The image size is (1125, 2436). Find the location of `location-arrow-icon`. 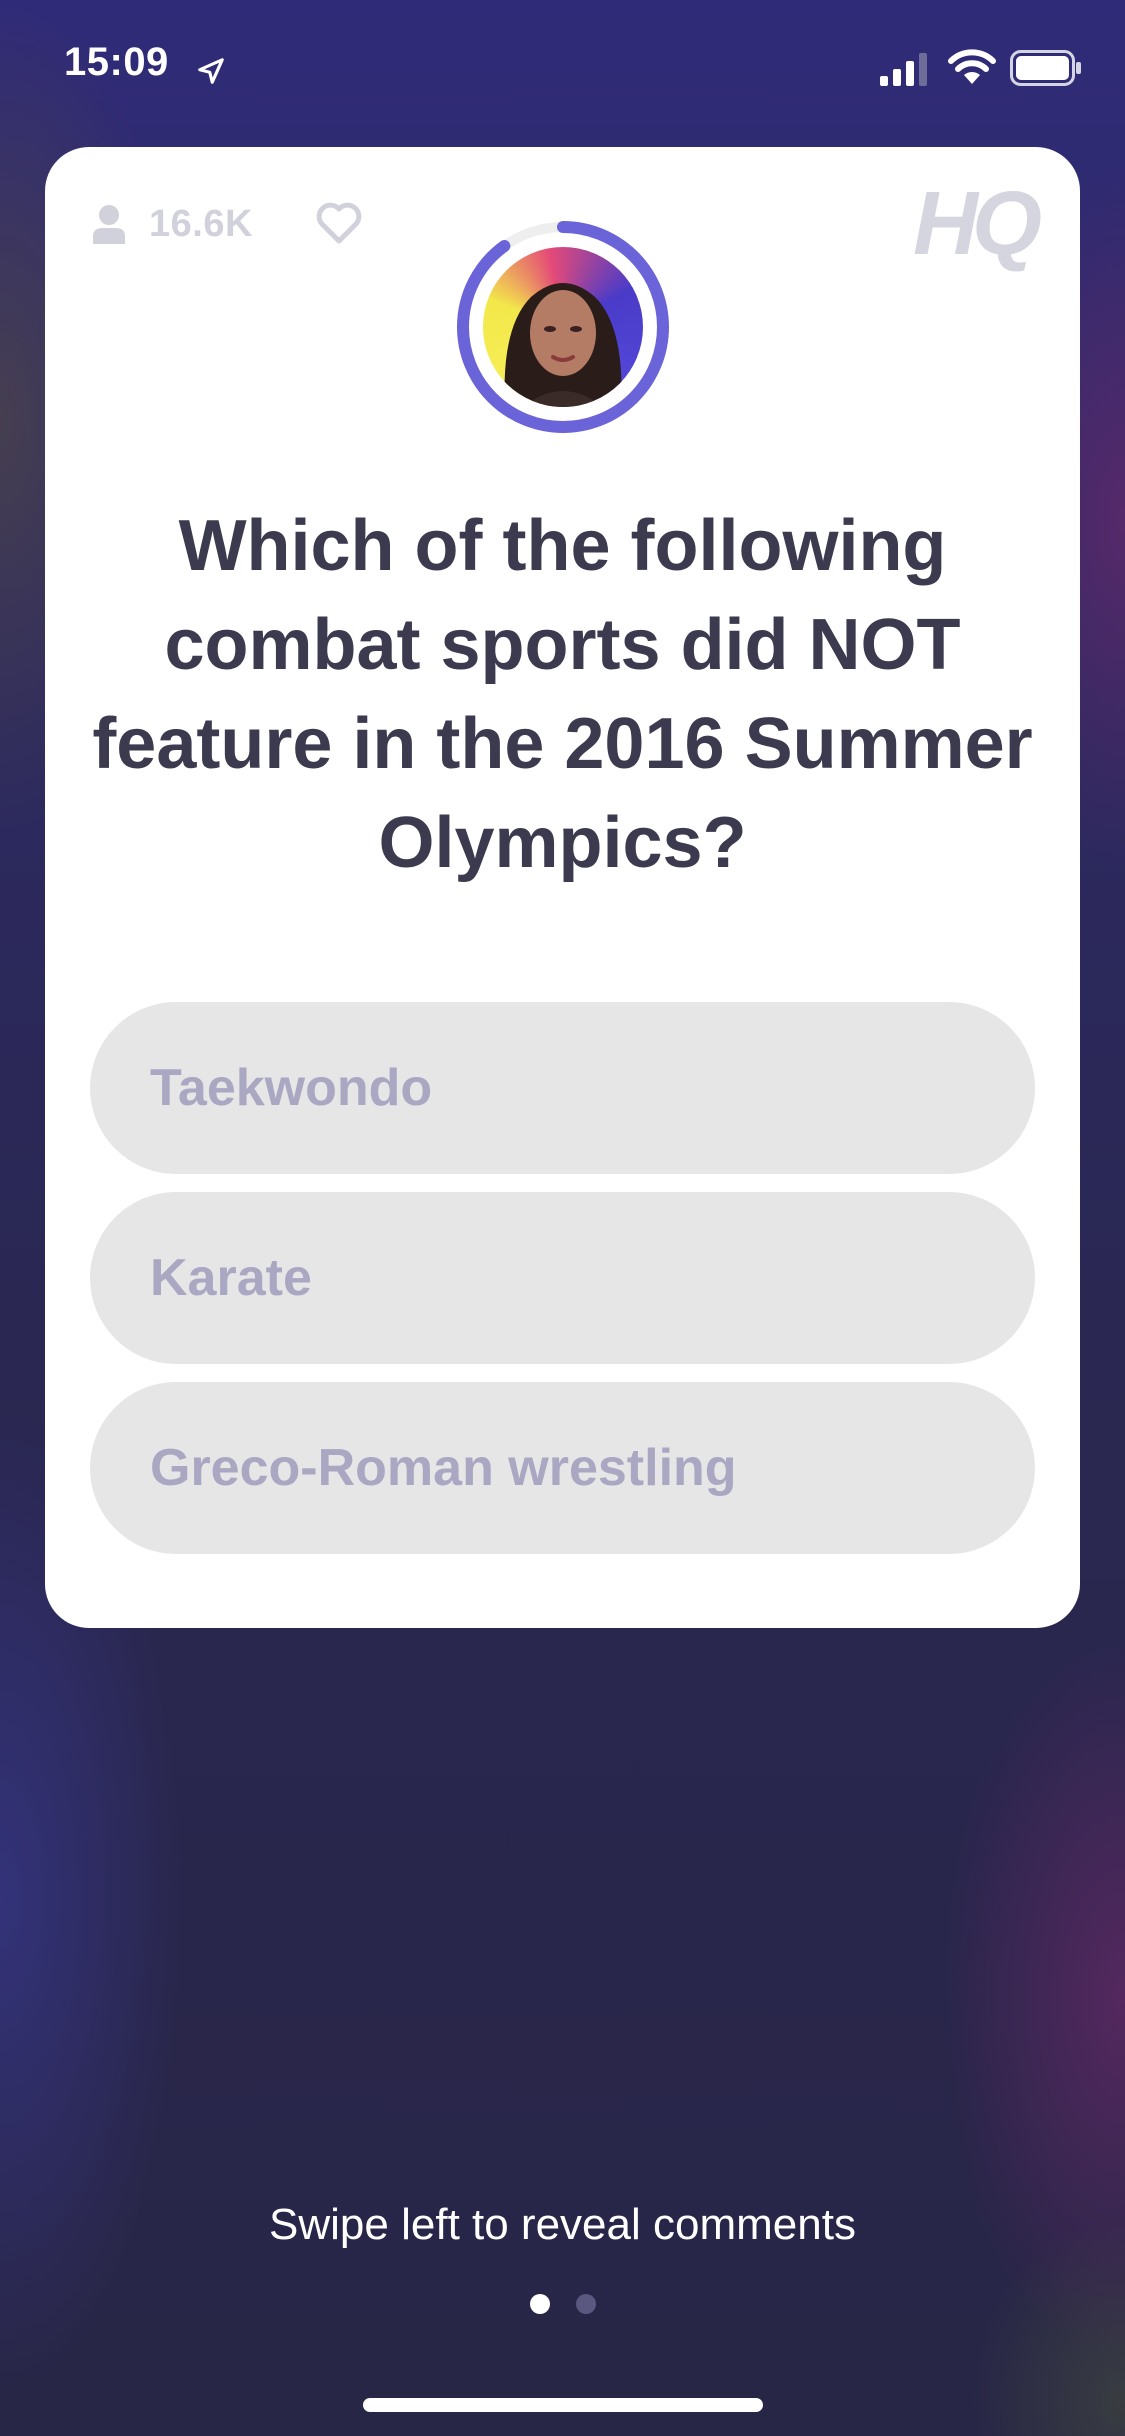

location-arrow-icon is located at coordinates (211, 71).